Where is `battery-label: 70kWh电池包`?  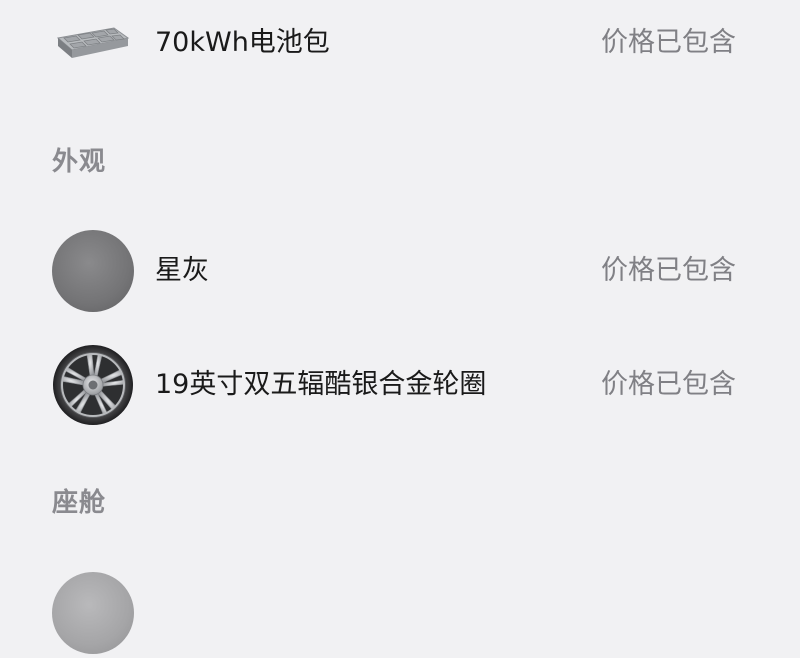
battery-label: 70kWh电池包 is located at coordinates (242, 42).